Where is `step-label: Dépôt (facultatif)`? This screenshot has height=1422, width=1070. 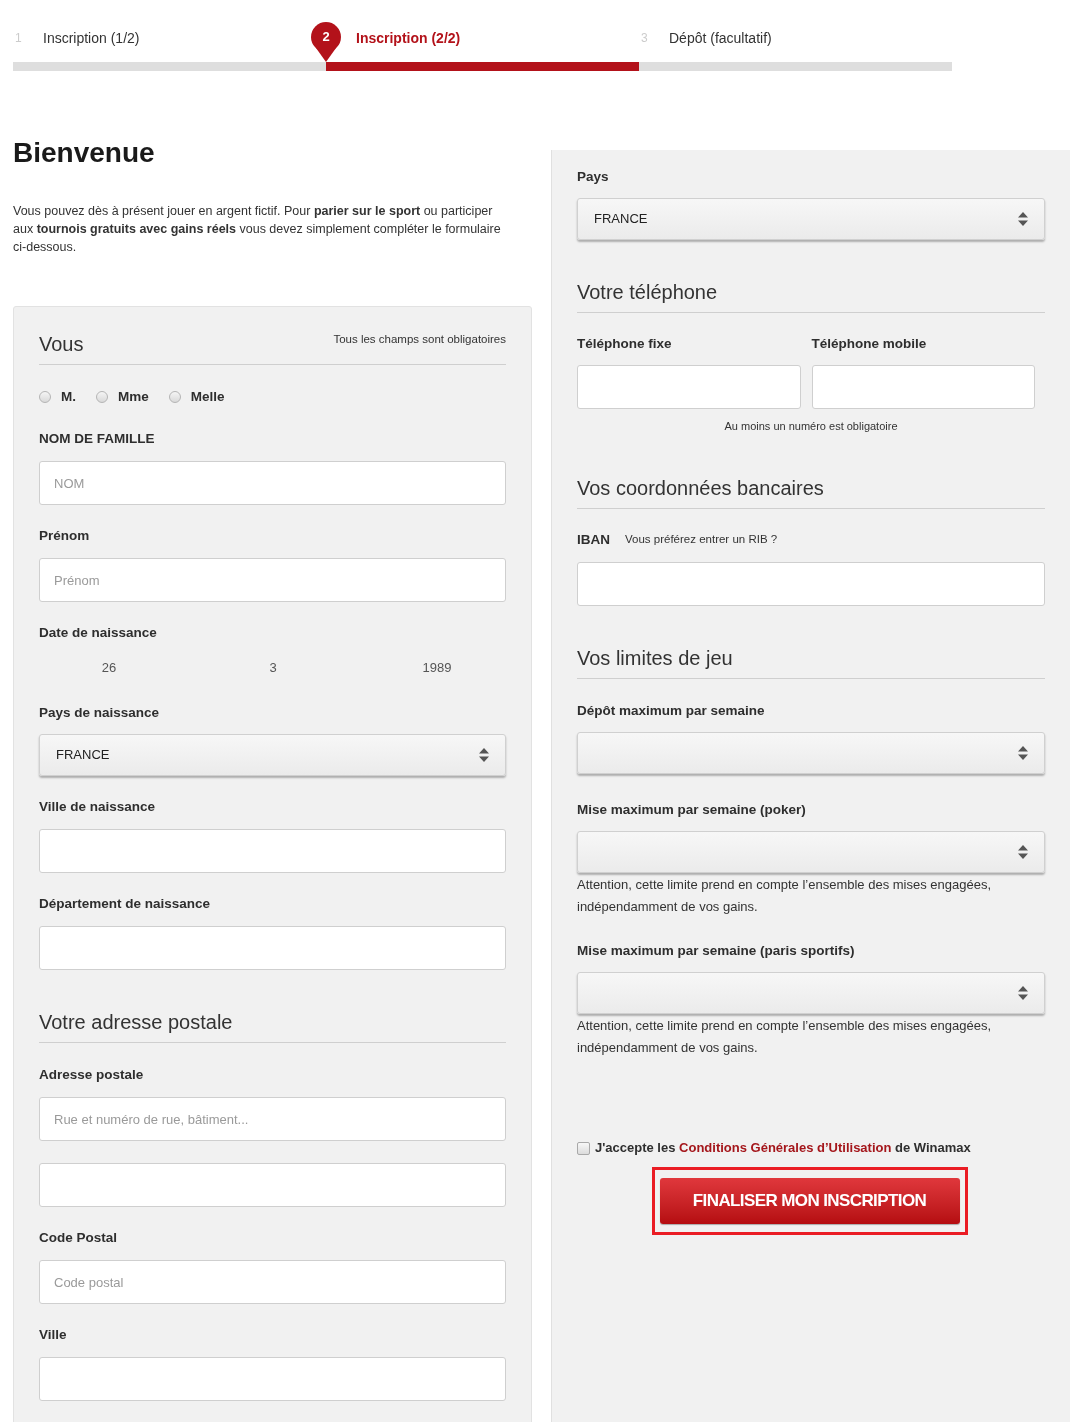
step-label: Dépôt (facultatif) is located at coordinates (720, 38).